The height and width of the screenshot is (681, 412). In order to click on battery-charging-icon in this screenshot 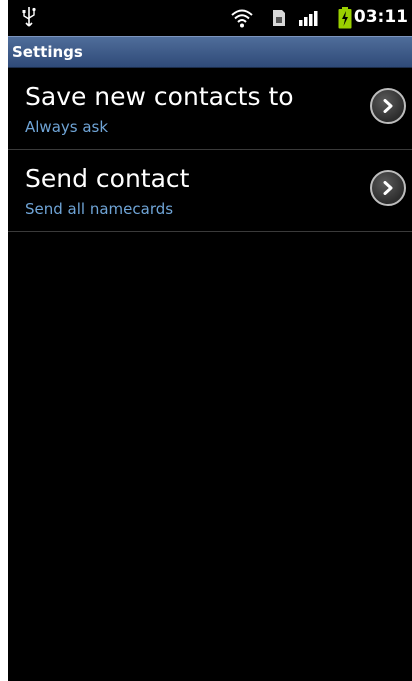, I will do `click(345, 20)`.